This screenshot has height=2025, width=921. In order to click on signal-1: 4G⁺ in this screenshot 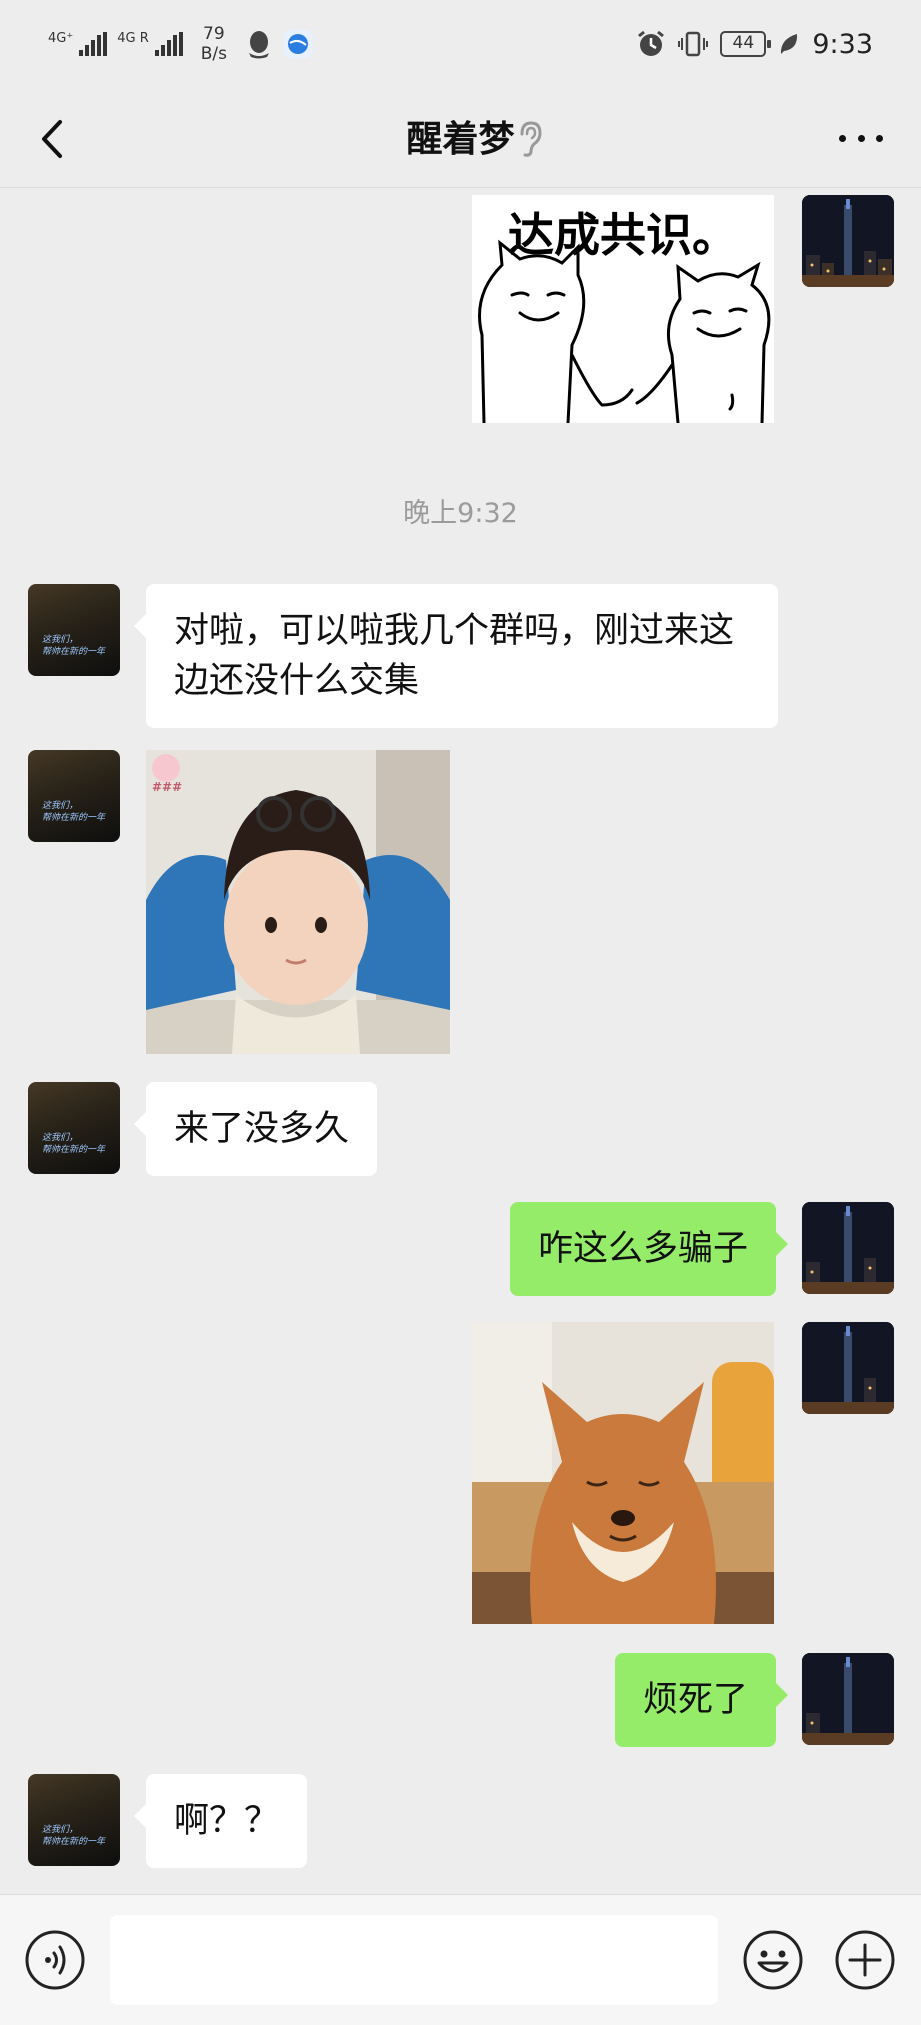, I will do `click(78, 43)`.